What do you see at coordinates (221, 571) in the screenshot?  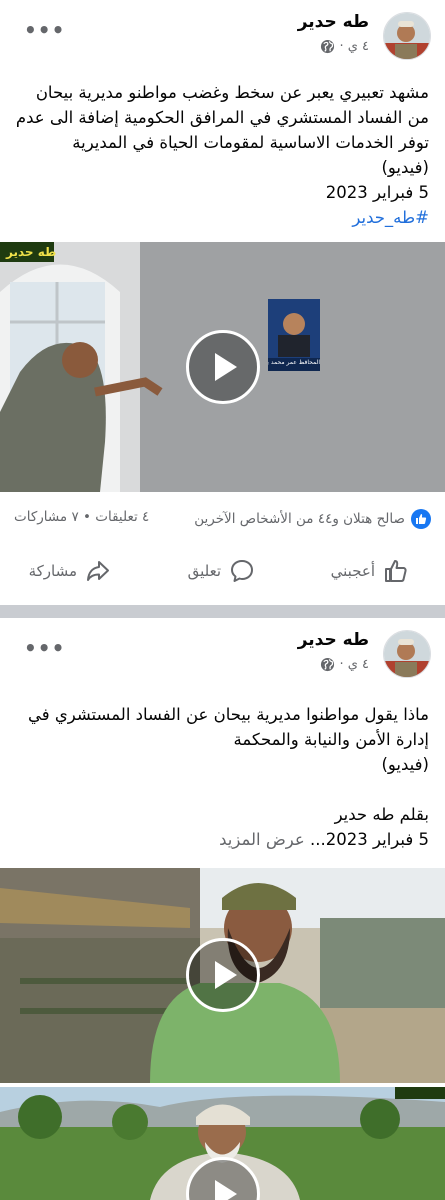 I see `comment-button: تعليق` at bounding box center [221, 571].